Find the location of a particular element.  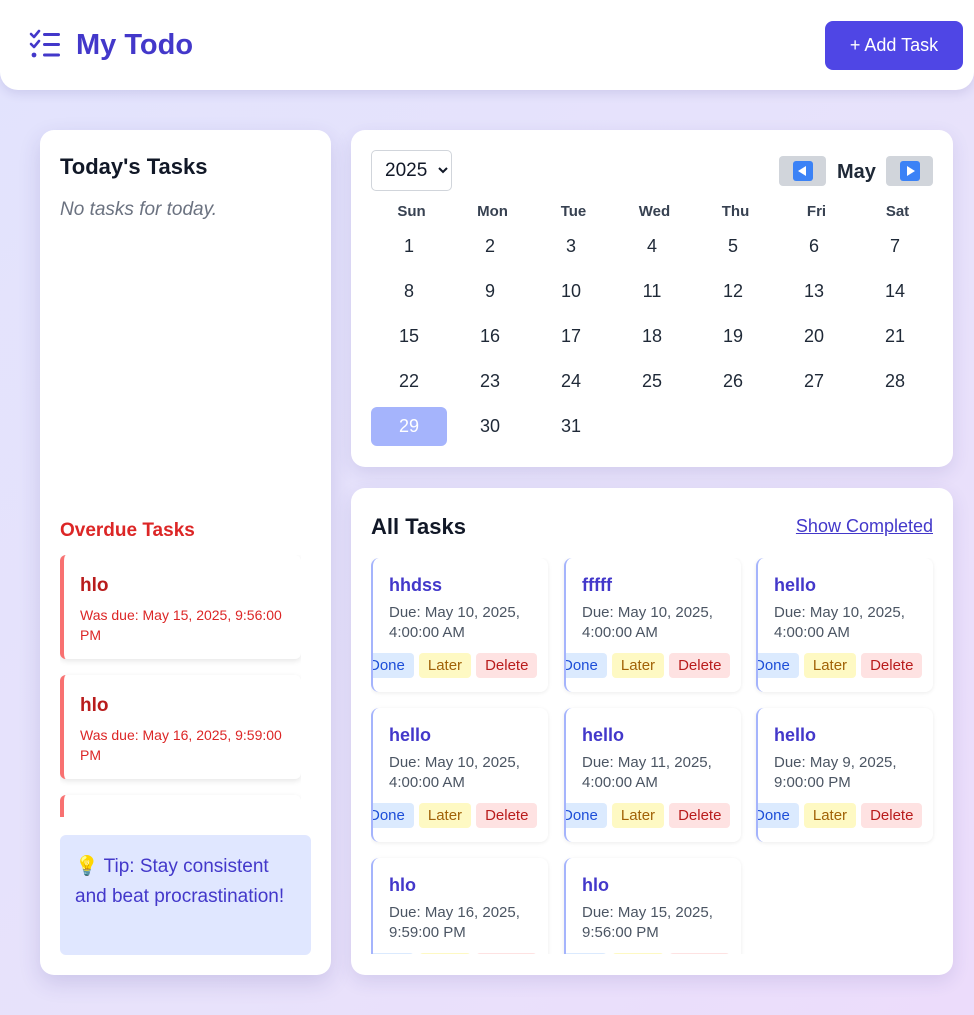

calendar-day: 4 is located at coordinates (652, 246).